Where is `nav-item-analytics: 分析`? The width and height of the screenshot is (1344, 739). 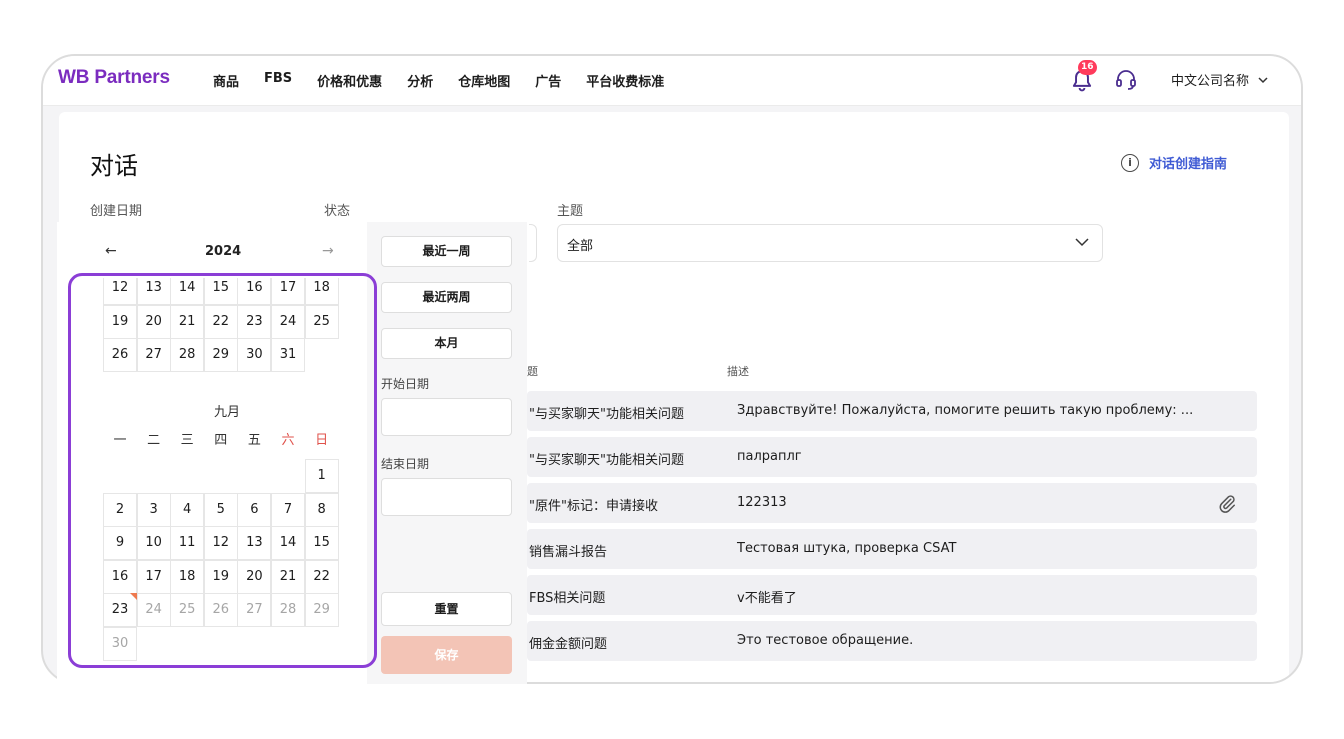
nav-item-analytics: 分析 is located at coordinates (420, 80).